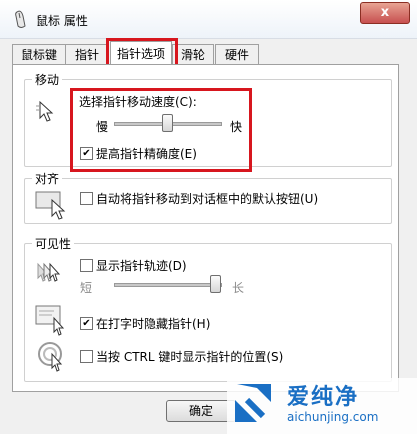 Image resolution: width=417 pixels, height=434 pixels. Describe the element at coordinates (189, 356) in the screenshot. I see `show-location-label: 当按 CTRL 键时显示指针的位置(S)` at that location.